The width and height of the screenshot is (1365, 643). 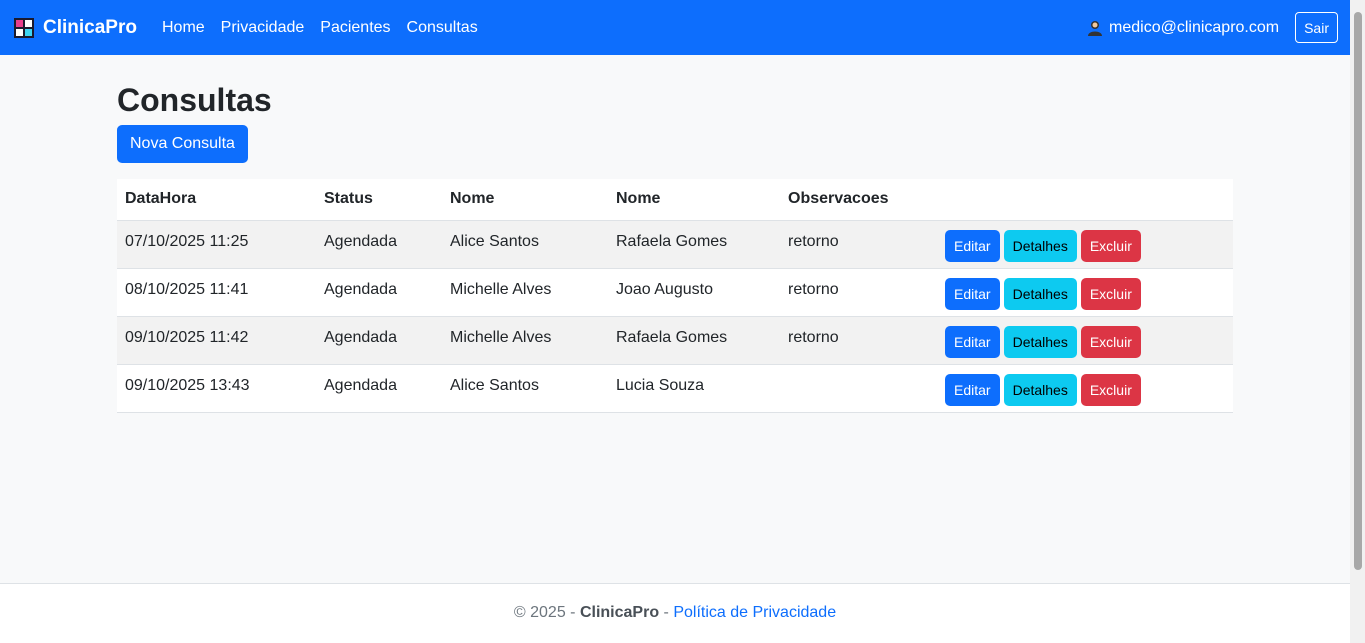 I want to click on header-actions, so click(x=1085, y=200).